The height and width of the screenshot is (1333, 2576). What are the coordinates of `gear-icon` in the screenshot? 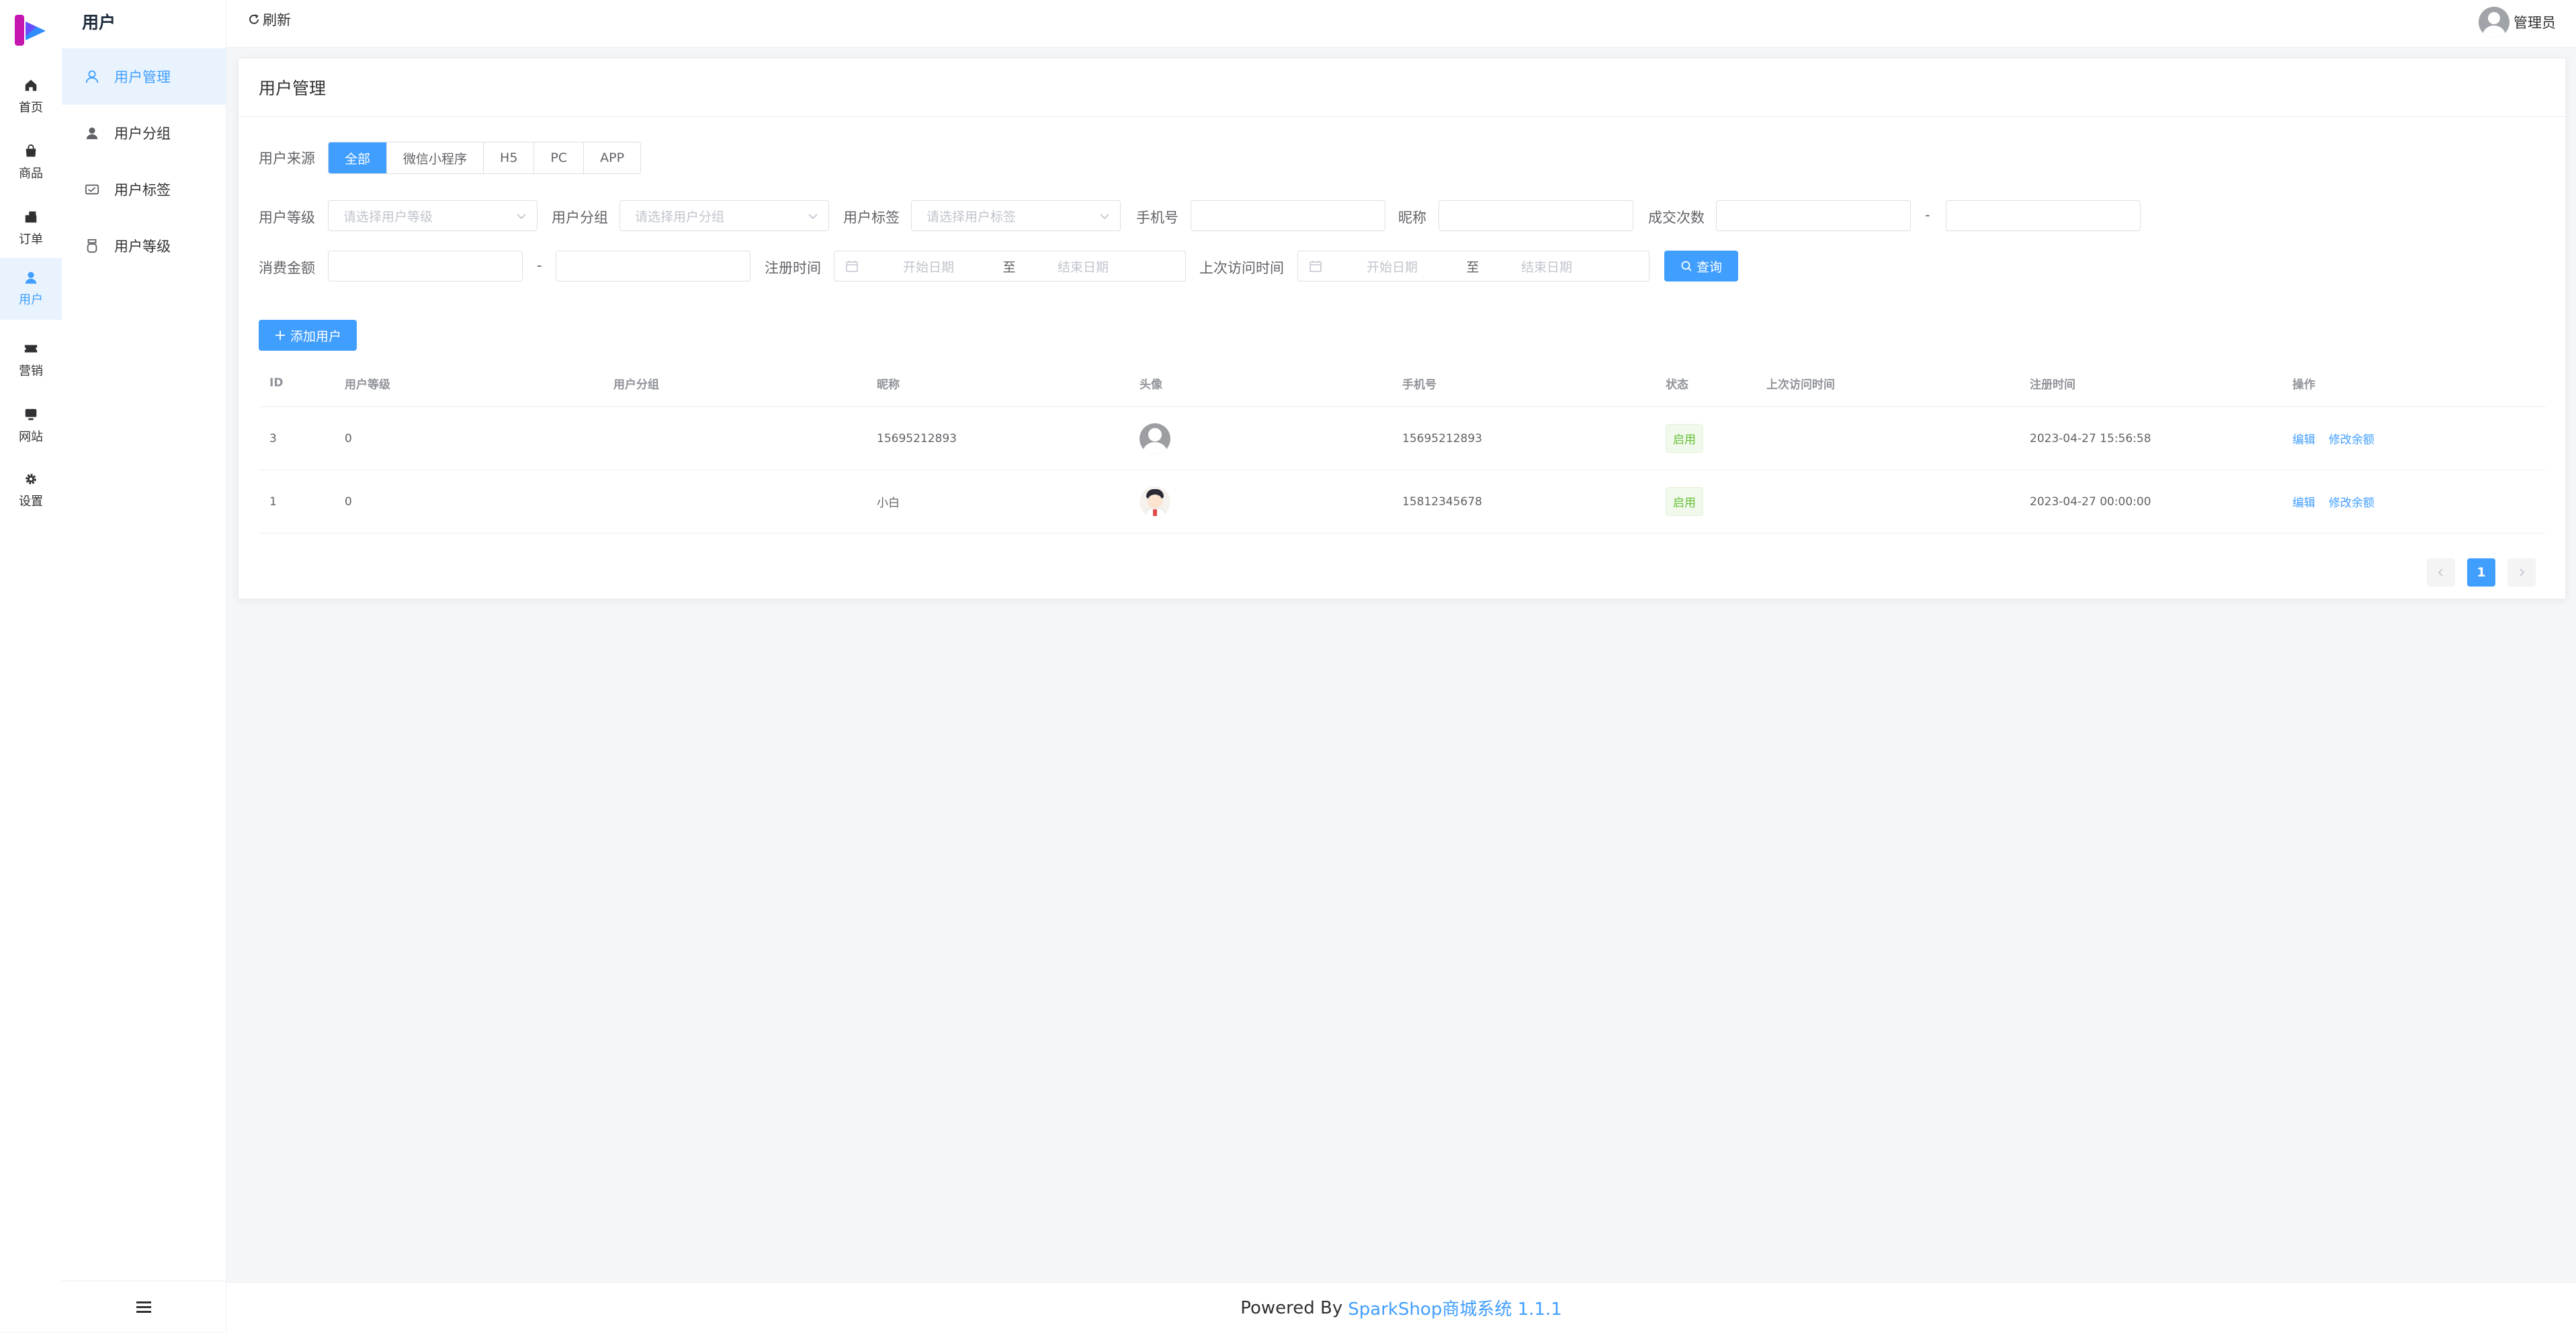 It's located at (31, 479).